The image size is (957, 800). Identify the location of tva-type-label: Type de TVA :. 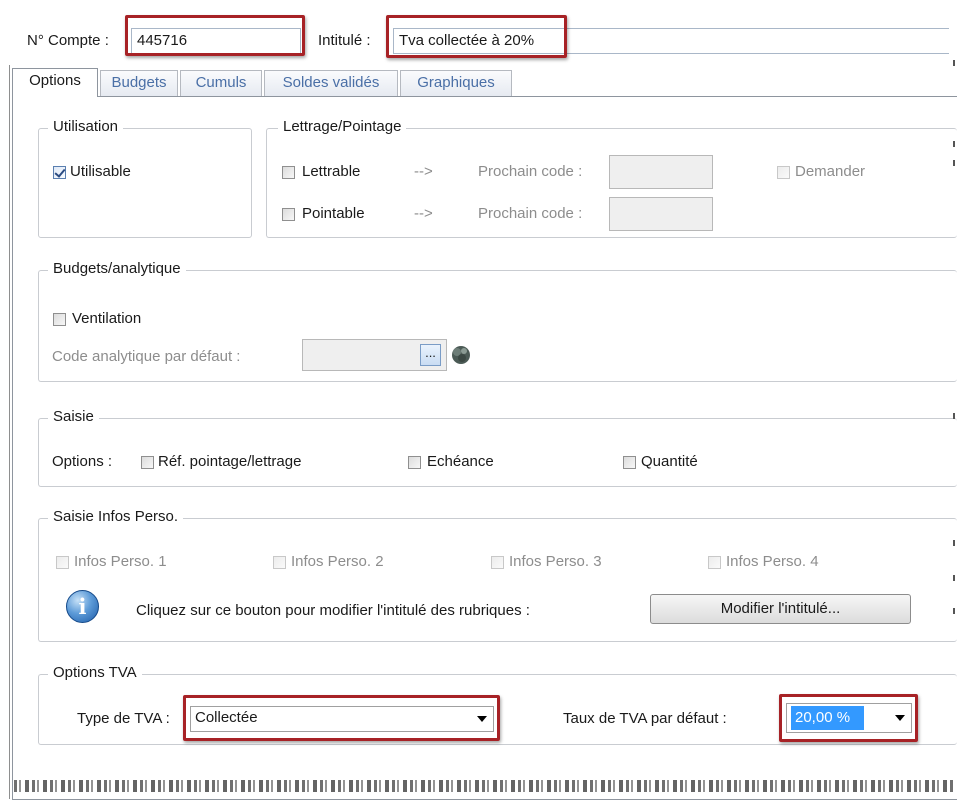
(123, 718).